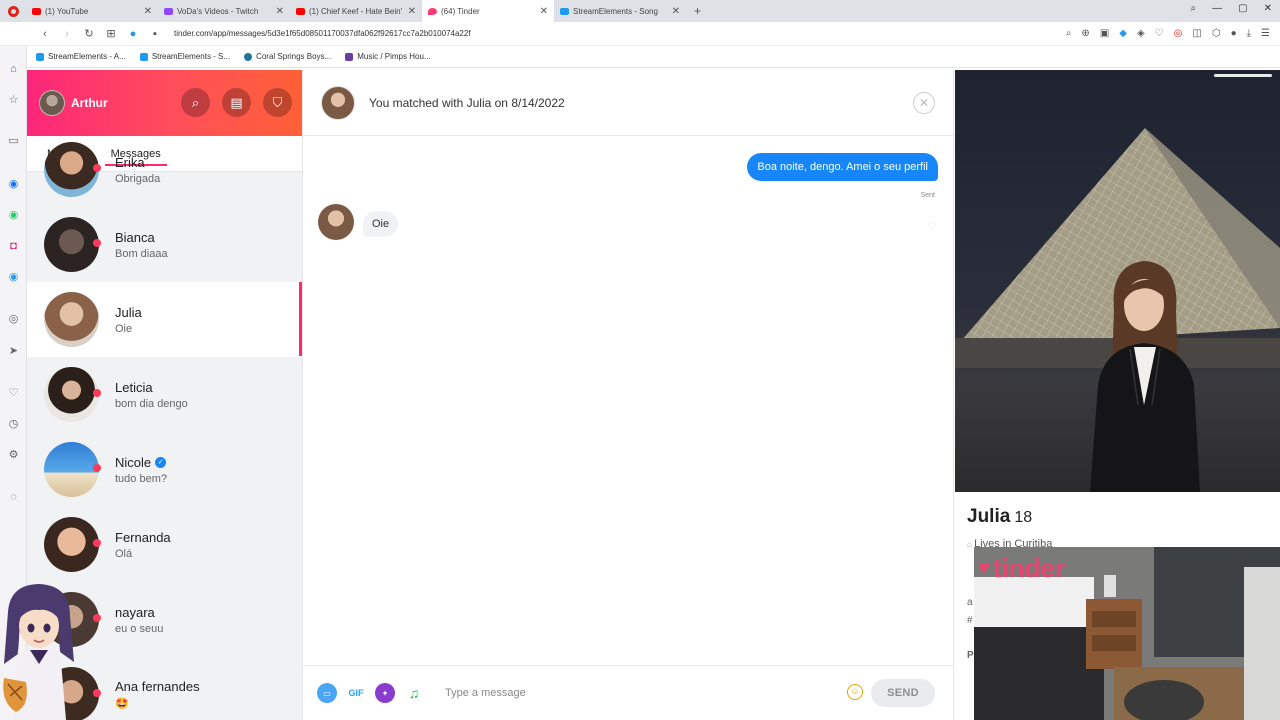 The height and width of the screenshot is (720, 1280). What do you see at coordinates (1196, 33) in the screenshot?
I see `snapshot-icon: ◫` at bounding box center [1196, 33].